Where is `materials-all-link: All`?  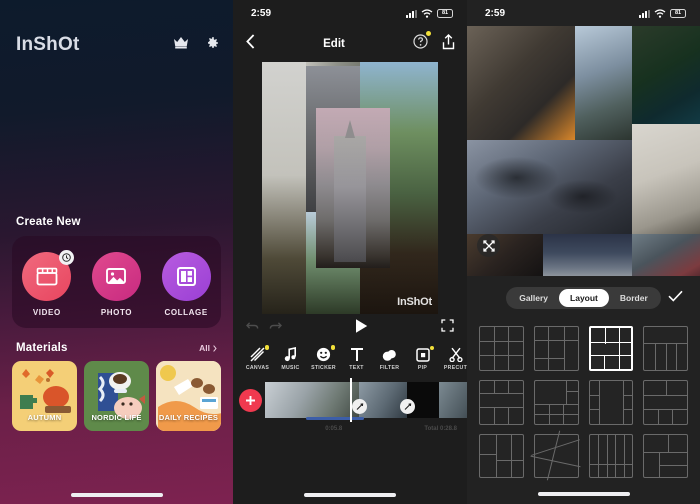
materials-all-link: All is located at coordinates (208, 348).